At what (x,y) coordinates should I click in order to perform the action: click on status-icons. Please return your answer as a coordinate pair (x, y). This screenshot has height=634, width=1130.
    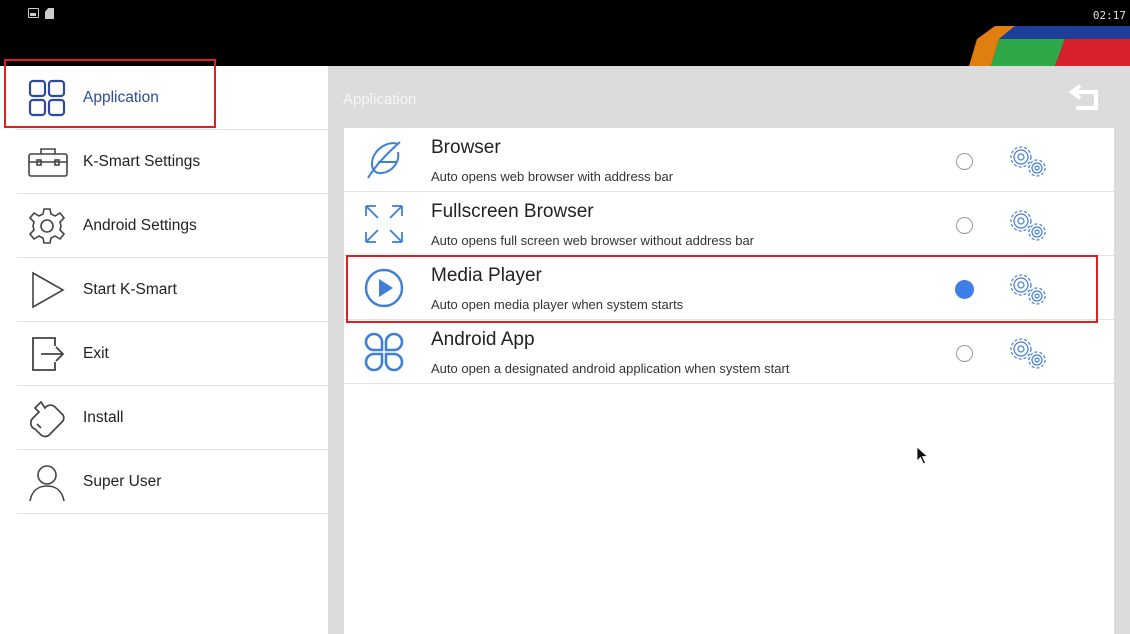
    Looking at the image, I should click on (41, 13).